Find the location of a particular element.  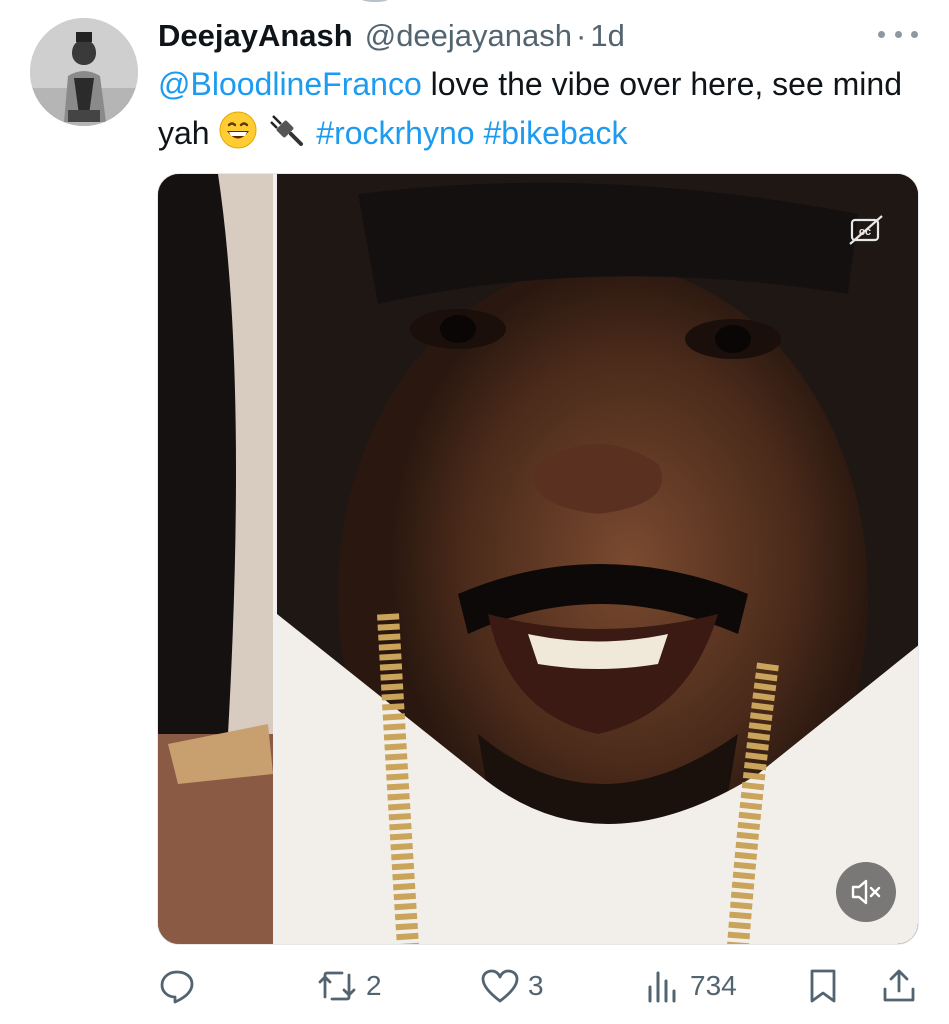

retweet-icon is located at coordinates (337, 986).